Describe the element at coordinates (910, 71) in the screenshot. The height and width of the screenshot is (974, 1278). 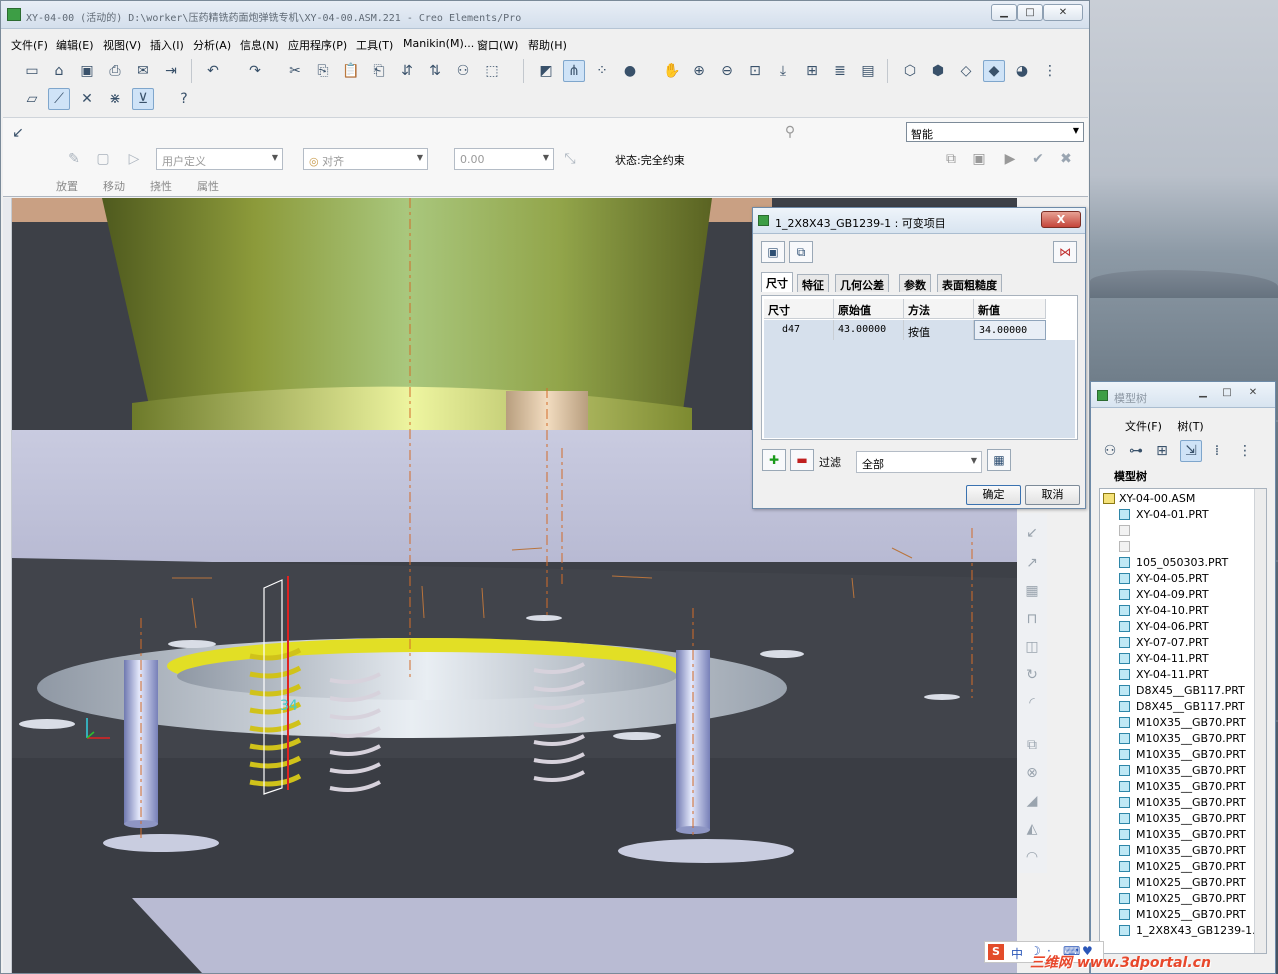
I see `wireframe-icon: ⬡` at that location.